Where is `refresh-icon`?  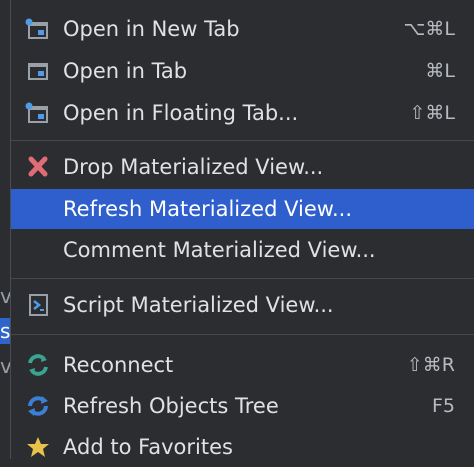
refresh-icon is located at coordinates (38, 406).